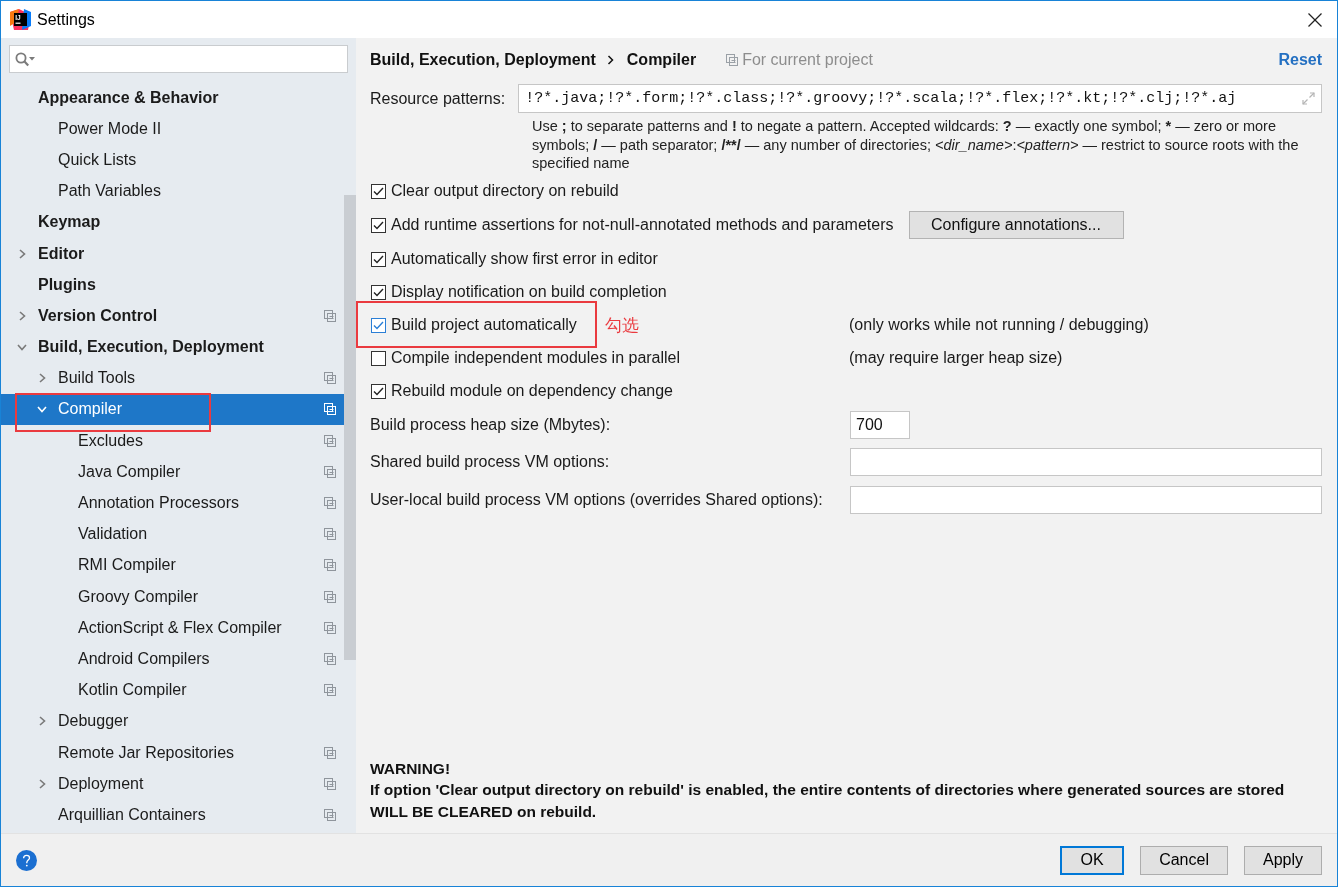 The height and width of the screenshot is (887, 1338). Describe the element at coordinates (172, 659) in the screenshot. I see `sidebar-item: Android Compilers` at that location.